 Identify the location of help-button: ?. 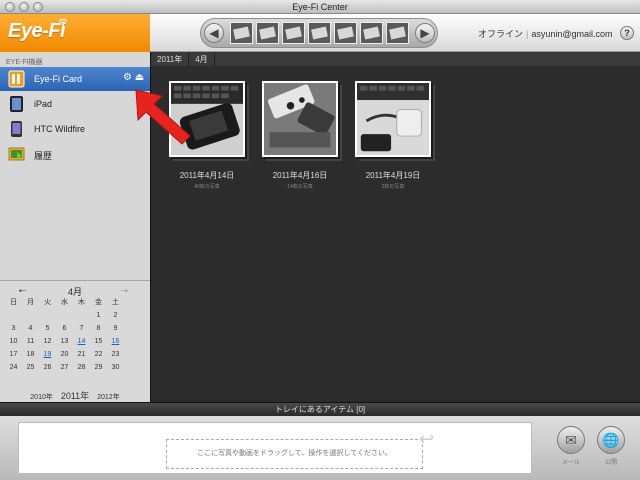
(627, 33).